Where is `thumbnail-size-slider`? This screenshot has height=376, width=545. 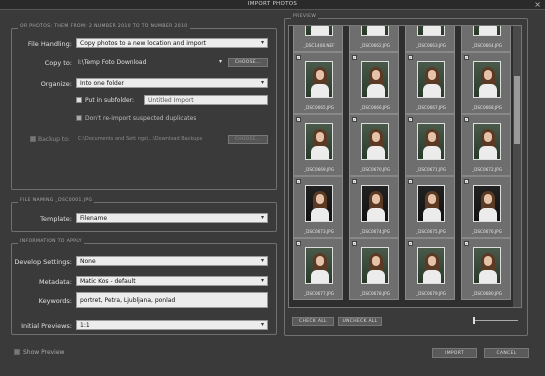
thumbnail-size-slider is located at coordinates (495, 320).